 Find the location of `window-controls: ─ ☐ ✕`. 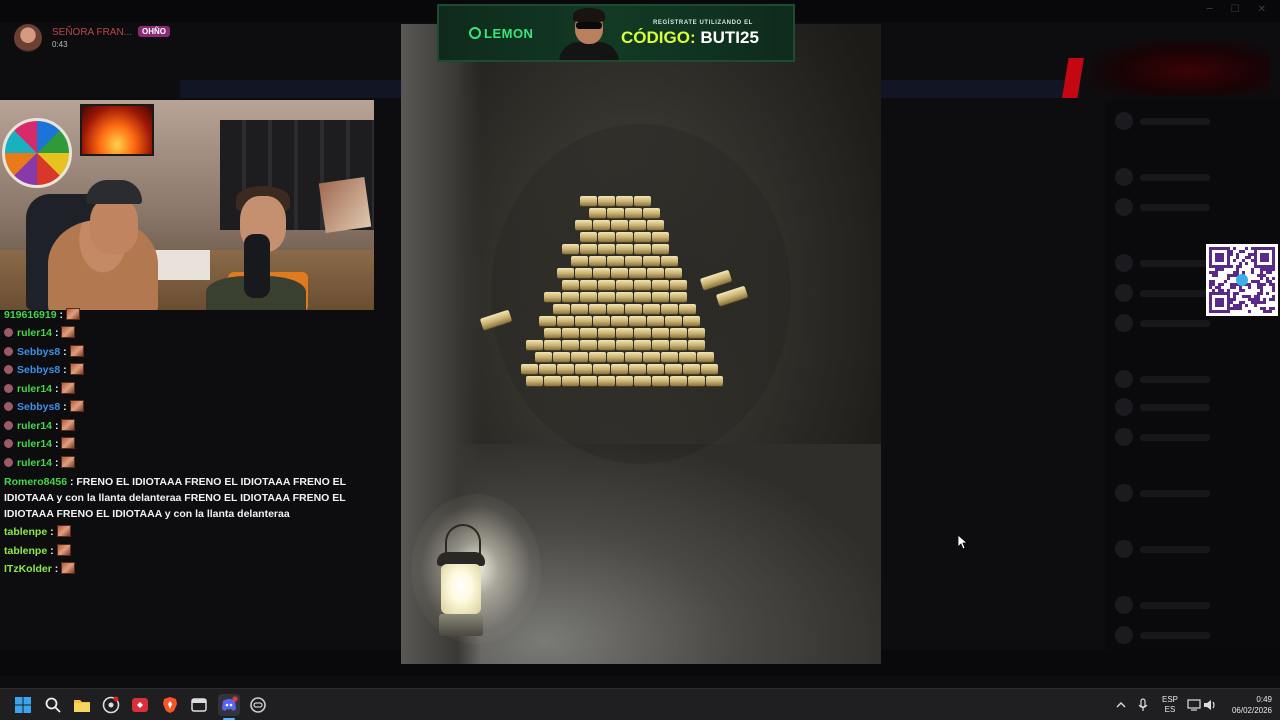

window-controls: ─ ☐ ✕ is located at coordinates (1236, 9).